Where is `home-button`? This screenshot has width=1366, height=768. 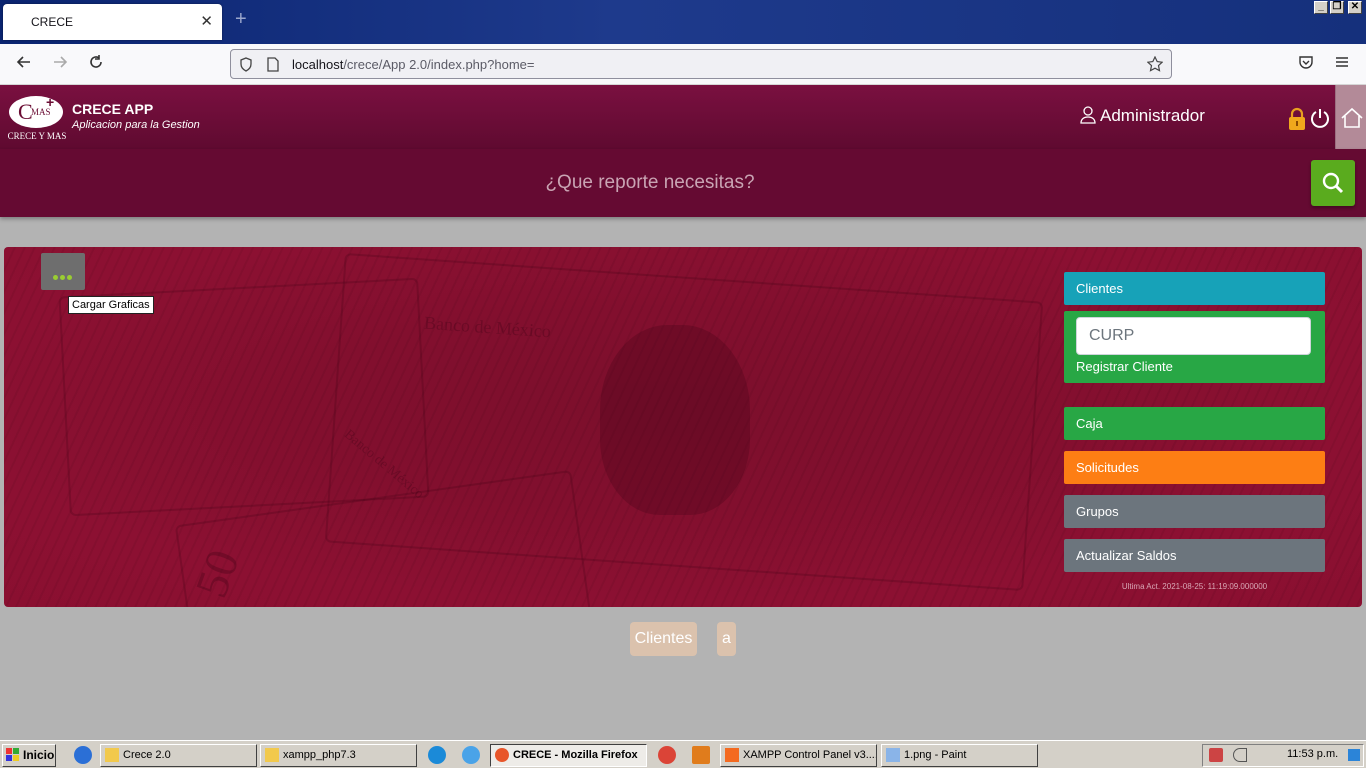
home-button is located at coordinates (1350, 117).